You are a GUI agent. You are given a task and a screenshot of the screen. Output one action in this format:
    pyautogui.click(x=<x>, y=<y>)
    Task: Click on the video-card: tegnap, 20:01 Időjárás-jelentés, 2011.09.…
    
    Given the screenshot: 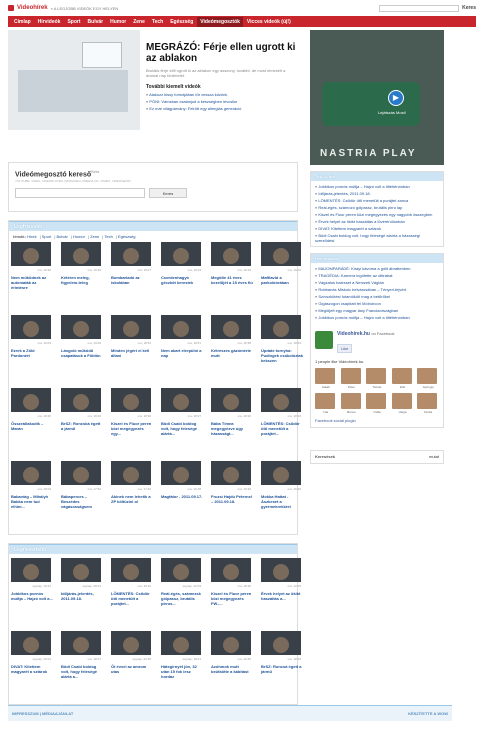 What is the action you would take?
    pyautogui.click(x=82, y=594)
    